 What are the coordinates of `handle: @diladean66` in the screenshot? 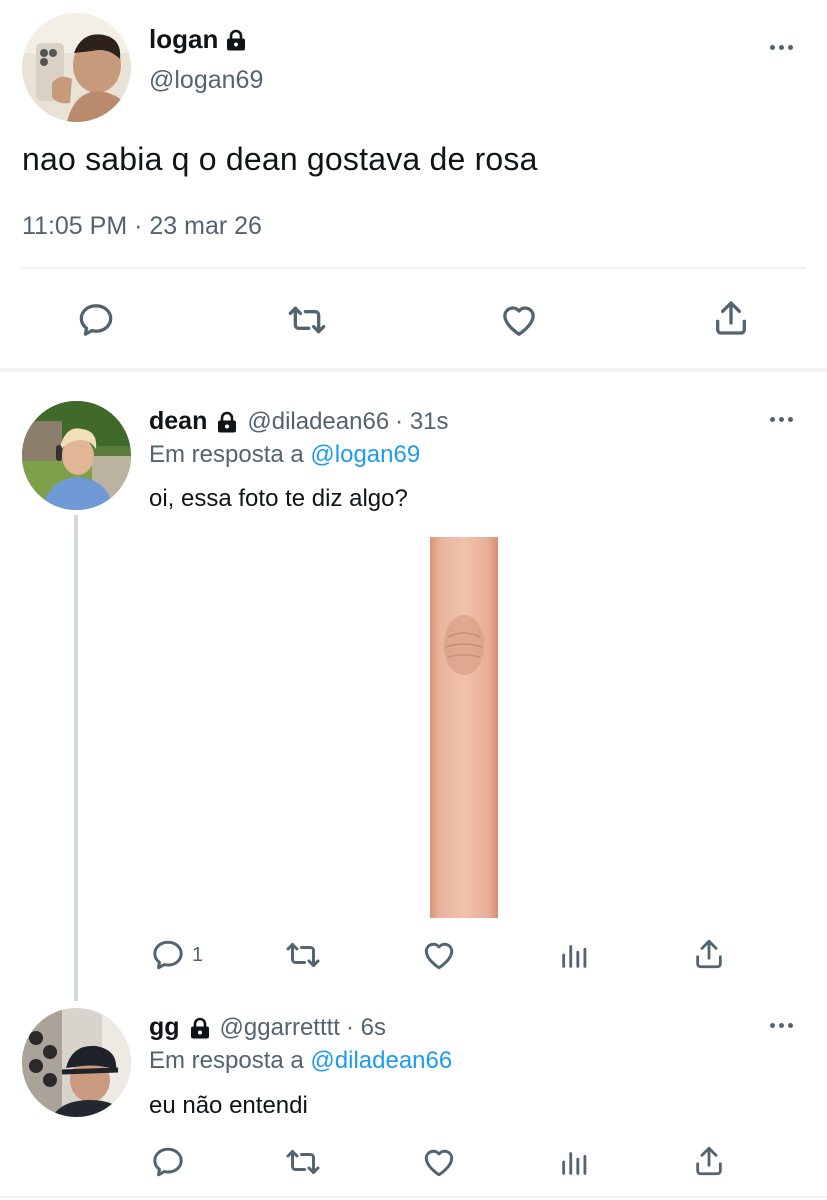 It's located at (318, 422).